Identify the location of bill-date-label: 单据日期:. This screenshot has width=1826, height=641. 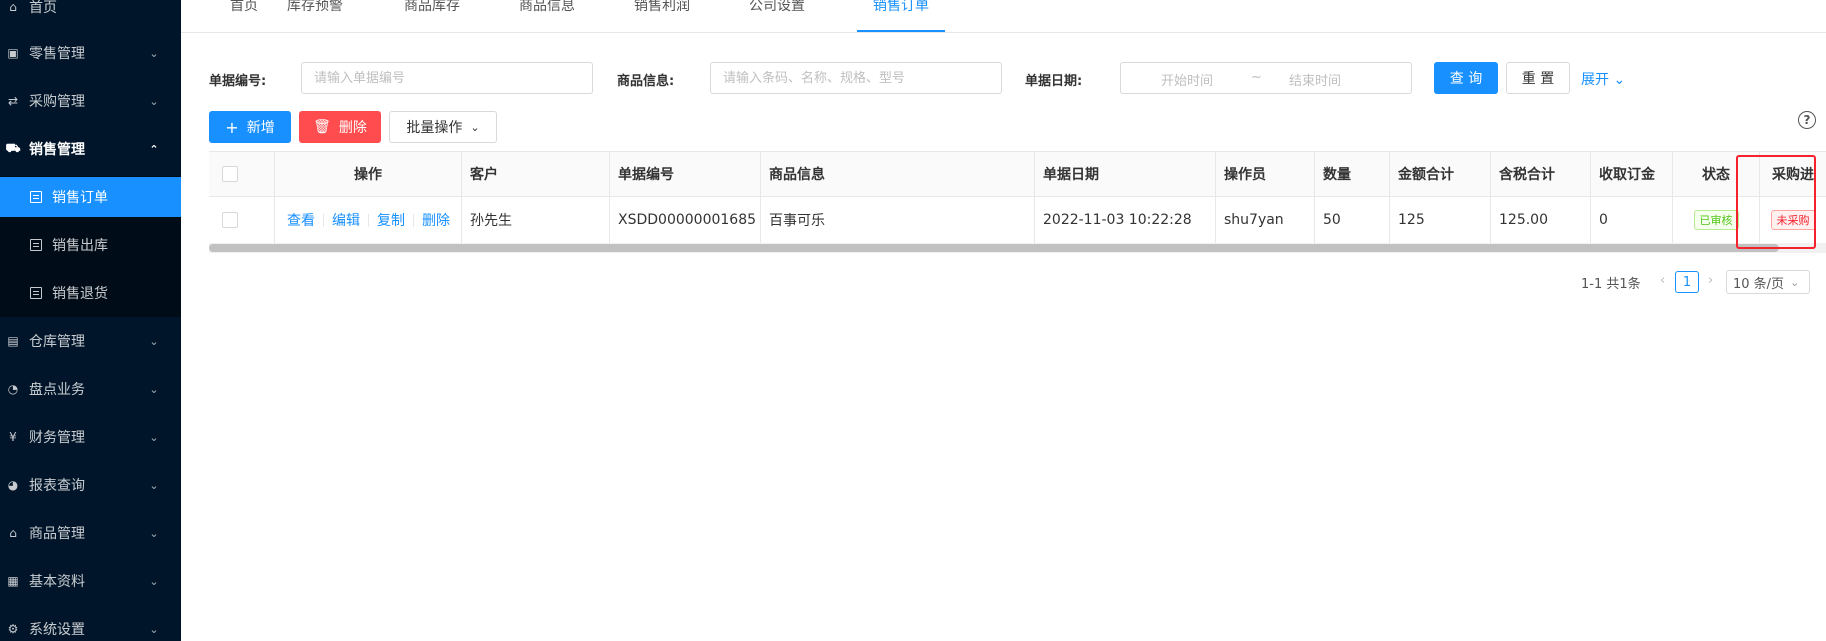
(1054, 81).